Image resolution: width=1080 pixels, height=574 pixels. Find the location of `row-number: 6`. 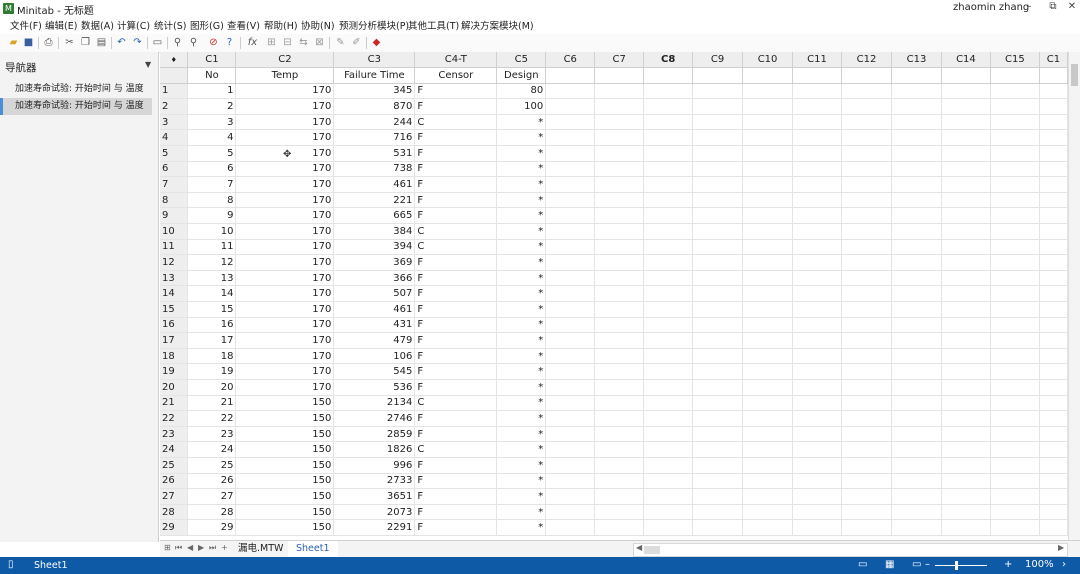

row-number: 6 is located at coordinates (174, 169).